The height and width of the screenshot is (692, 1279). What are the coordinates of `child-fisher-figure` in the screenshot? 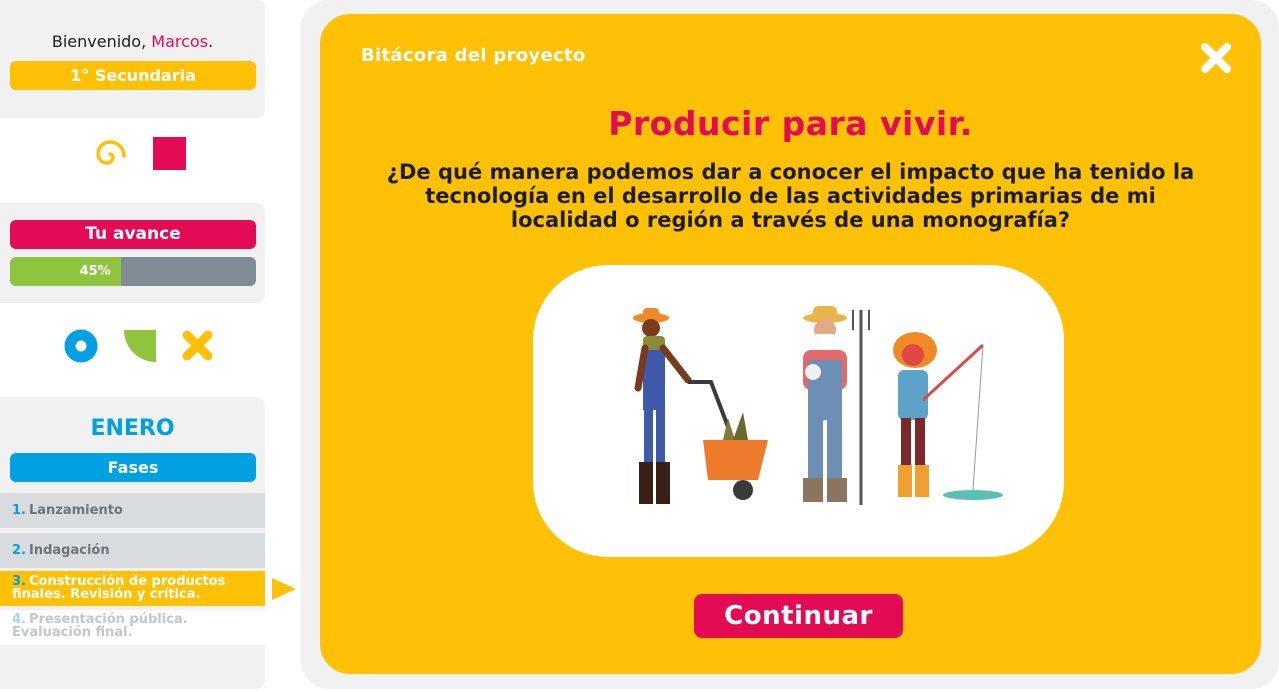 It's located at (948, 416).